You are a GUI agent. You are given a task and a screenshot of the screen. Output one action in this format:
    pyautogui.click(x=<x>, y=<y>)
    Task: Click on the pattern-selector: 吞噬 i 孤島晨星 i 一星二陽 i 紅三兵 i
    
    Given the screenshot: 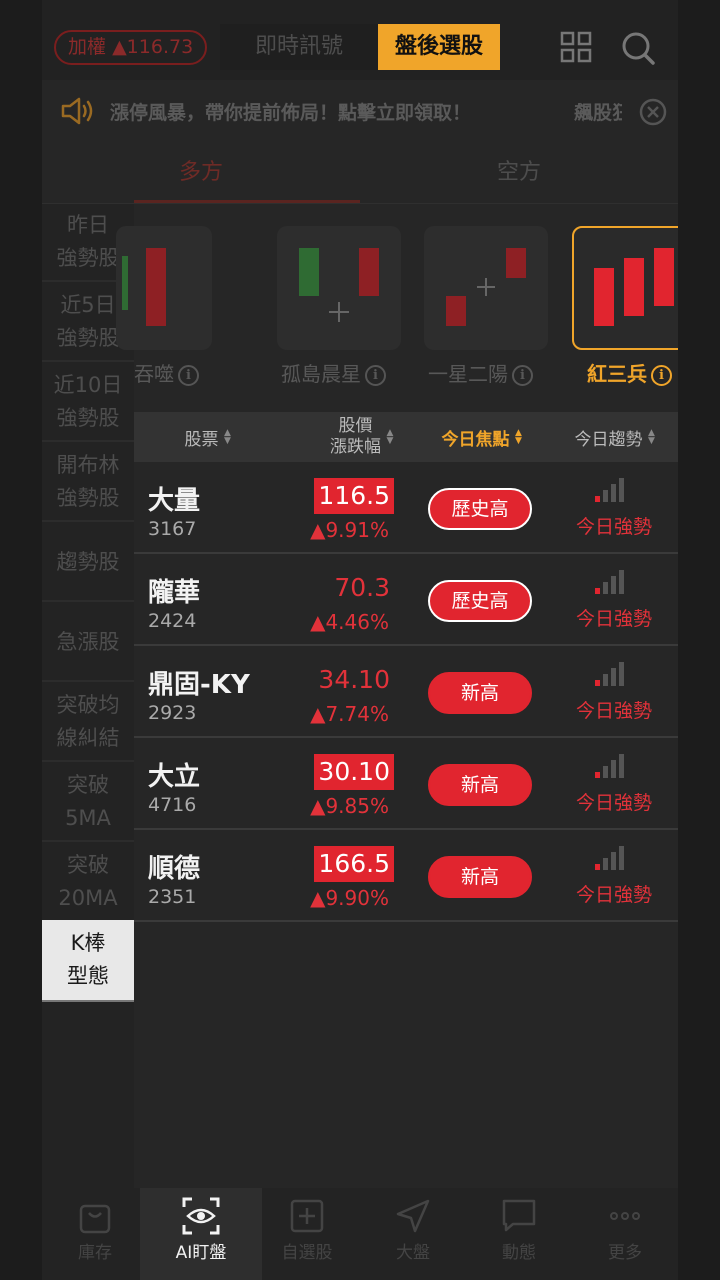 What is the action you would take?
    pyautogui.click(x=397, y=308)
    